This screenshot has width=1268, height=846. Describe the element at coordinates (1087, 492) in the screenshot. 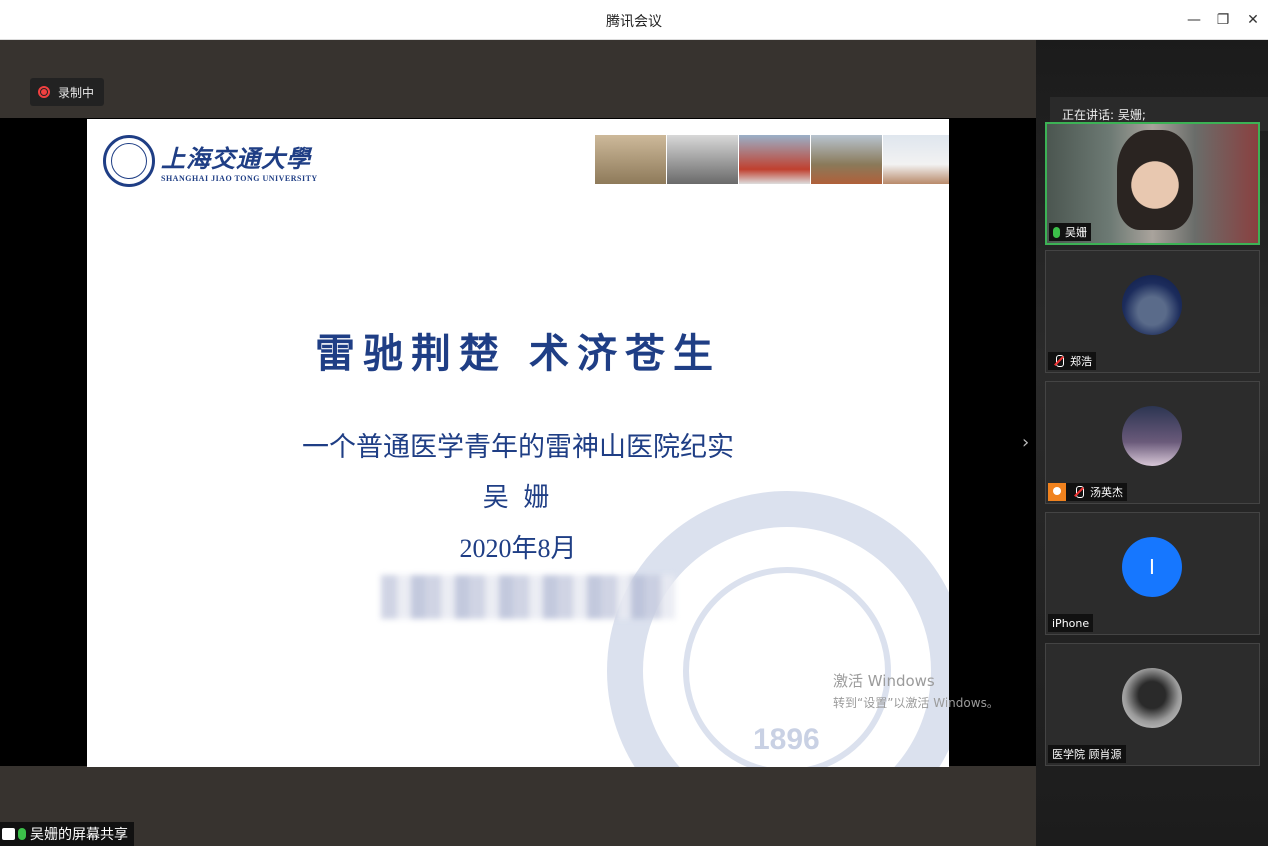

I see `participant-label: 汤英杰` at that location.